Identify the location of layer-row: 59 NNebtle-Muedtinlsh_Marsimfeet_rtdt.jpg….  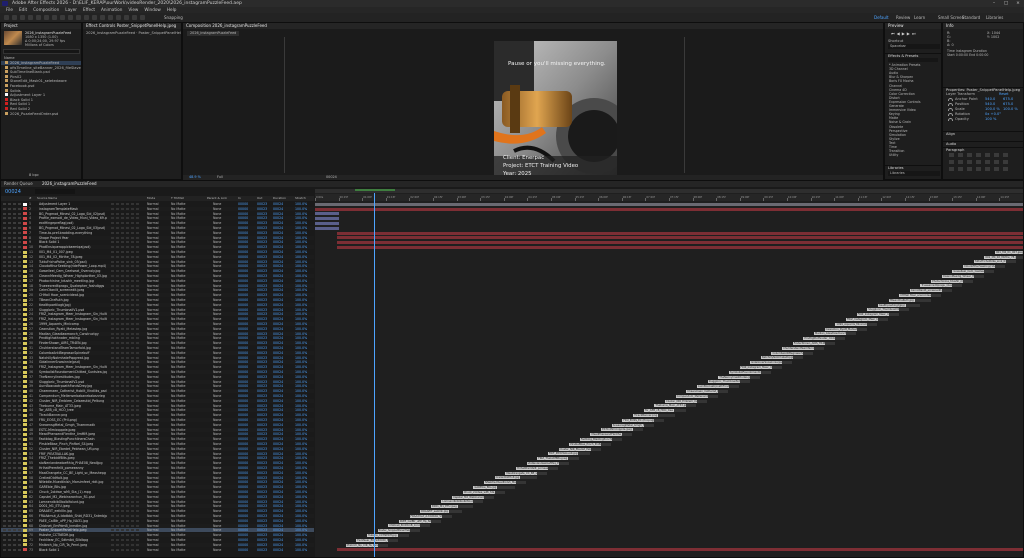
(157, 482).